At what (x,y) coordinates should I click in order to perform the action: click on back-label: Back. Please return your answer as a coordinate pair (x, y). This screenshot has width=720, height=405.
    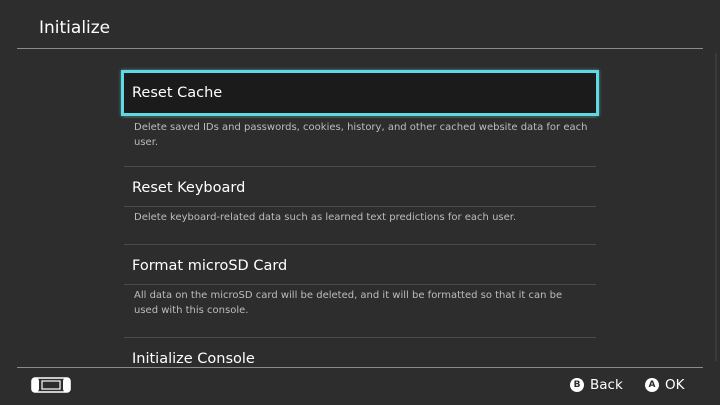
    Looking at the image, I should click on (606, 385).